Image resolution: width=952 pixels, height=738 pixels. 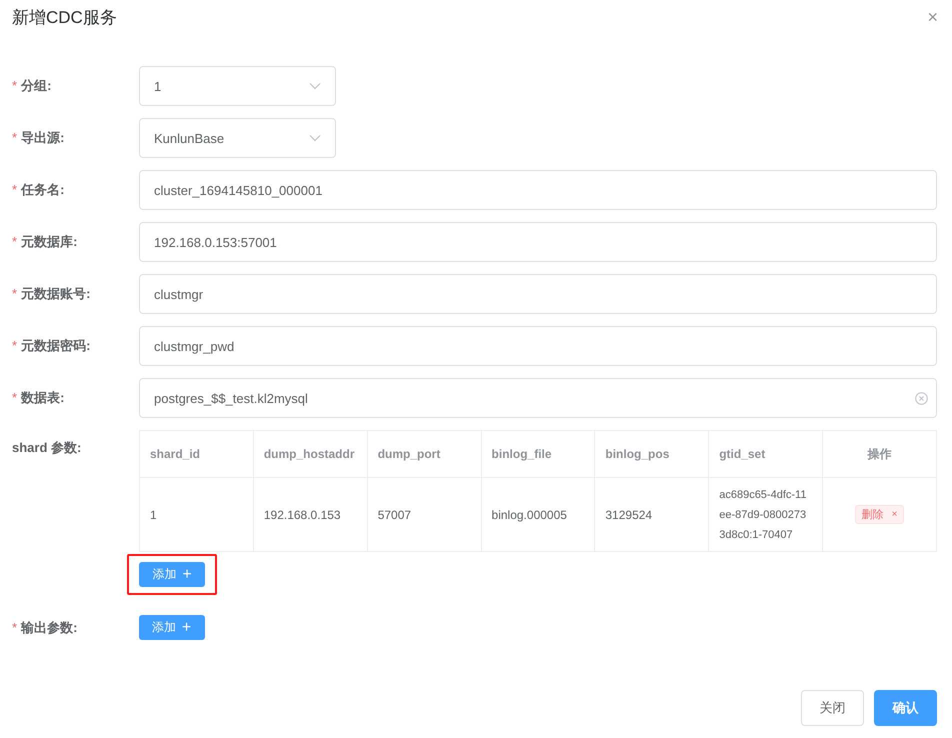 I want to click on close-button: ×, so click(x=932, y=17).